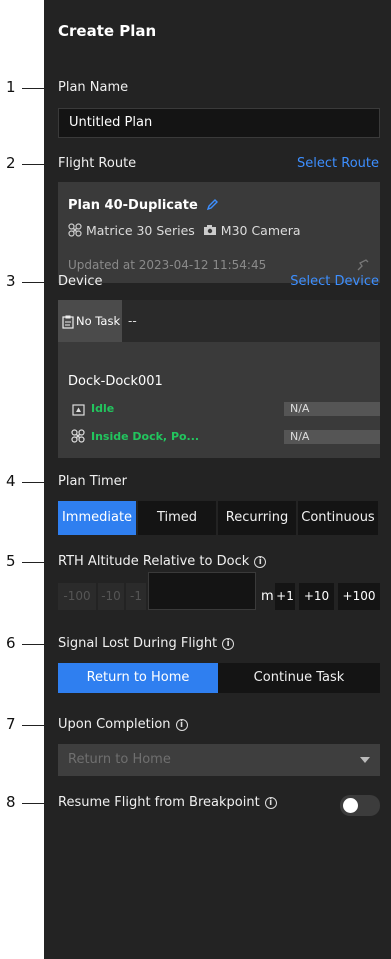 Image resolution: width=391 pixels, height=959 pixels. Describe the element at coordinates (177, 518) in the screenshot. I see `timer-option-timed: Timed` at that location.